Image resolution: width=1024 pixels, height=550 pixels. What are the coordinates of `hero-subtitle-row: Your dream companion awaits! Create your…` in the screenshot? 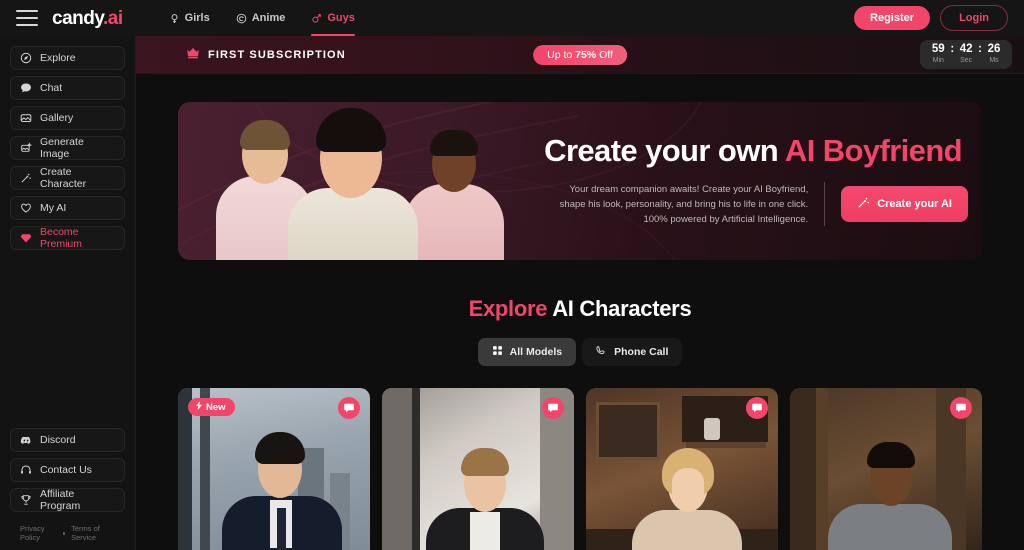 It's located at (715, 204).